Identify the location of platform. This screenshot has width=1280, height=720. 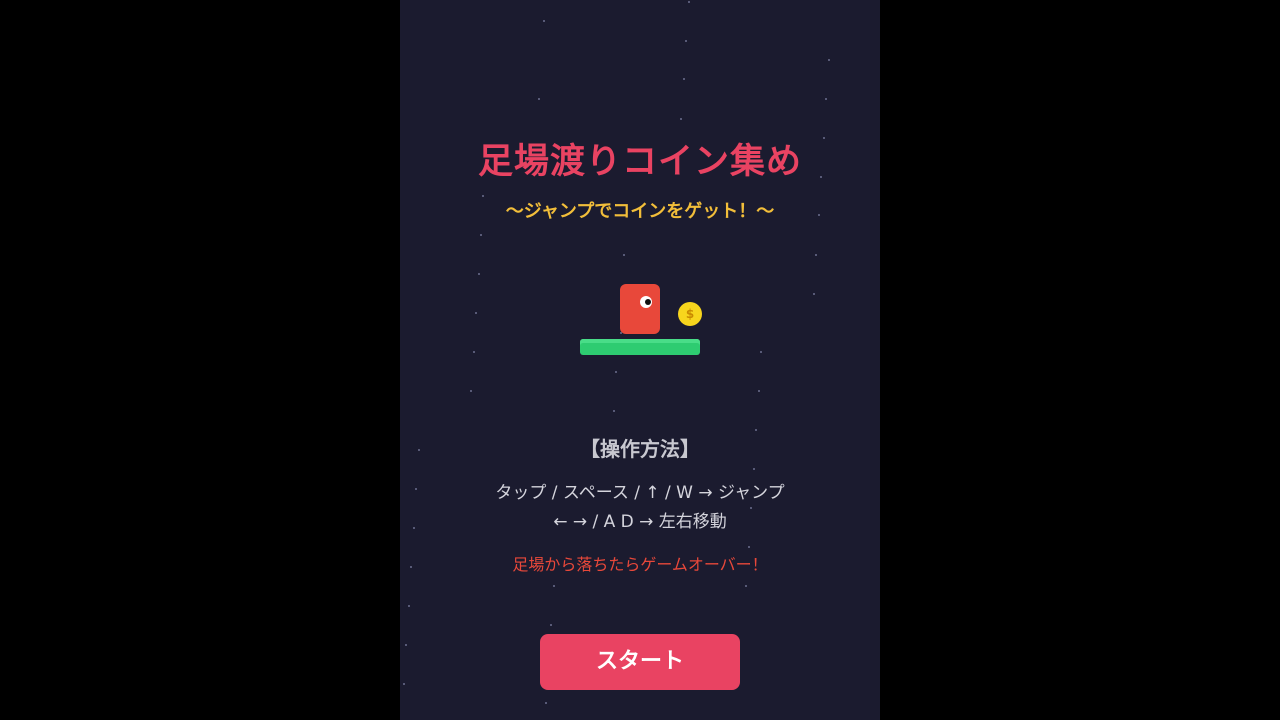
(640, 347).